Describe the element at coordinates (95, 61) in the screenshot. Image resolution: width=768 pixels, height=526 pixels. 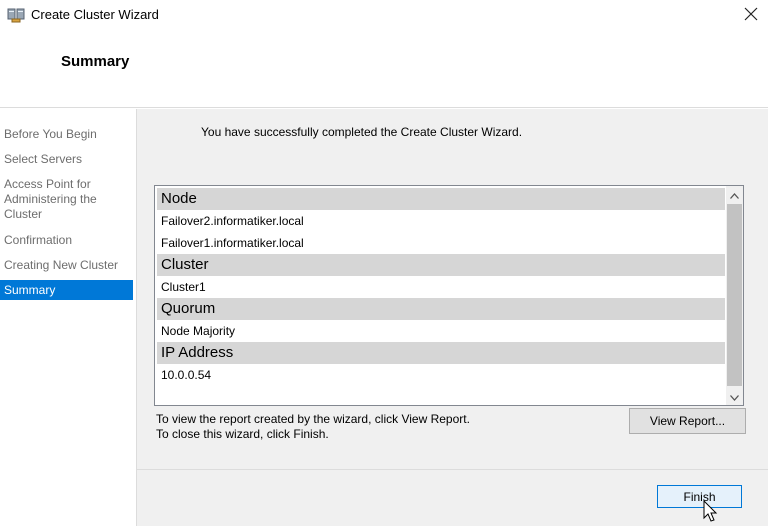
I see `page-title: Summary` at that location.